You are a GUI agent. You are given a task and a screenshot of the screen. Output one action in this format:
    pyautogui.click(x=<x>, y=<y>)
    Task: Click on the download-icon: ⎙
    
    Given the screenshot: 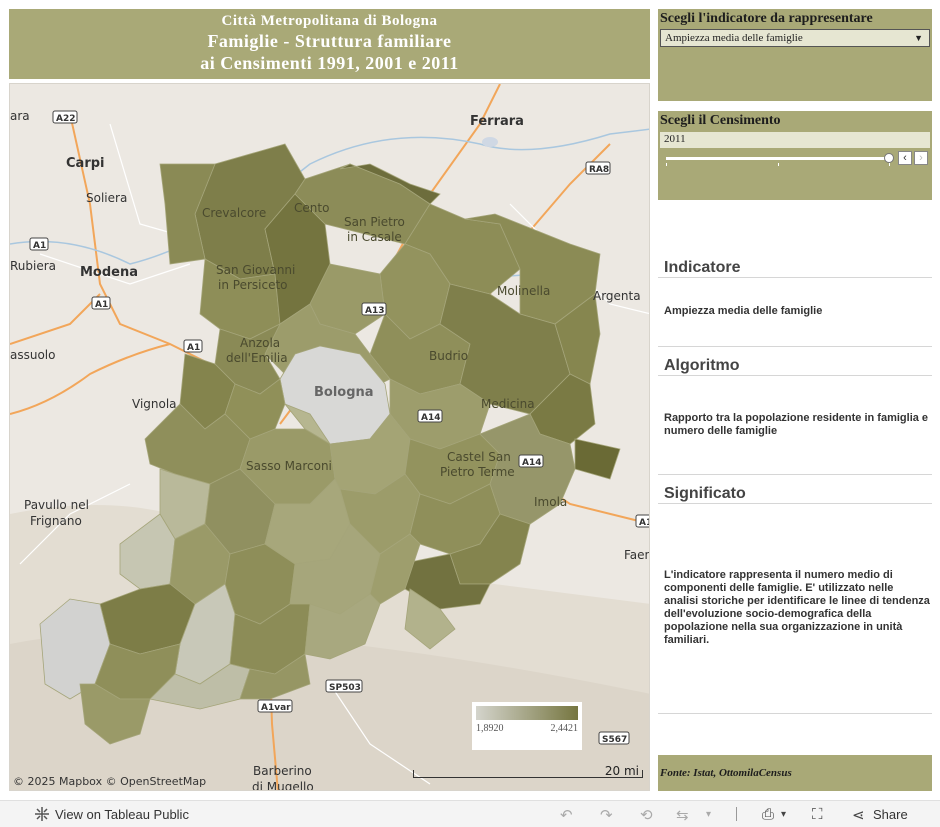 What is the action you would take?
    pyautogui.click(x=768, y=814)
    